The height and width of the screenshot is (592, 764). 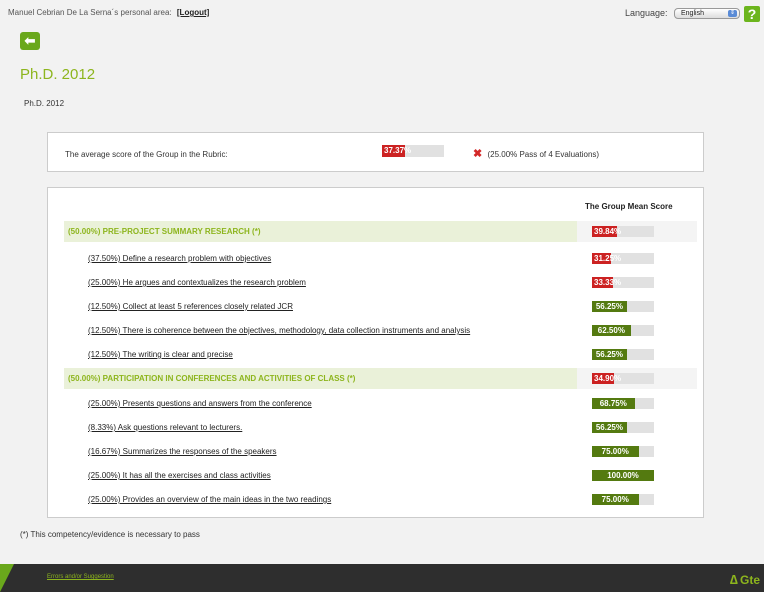 I want to click on errors-suggestion-link: Errors and/or Suggestion, so click(x=80, y=577).